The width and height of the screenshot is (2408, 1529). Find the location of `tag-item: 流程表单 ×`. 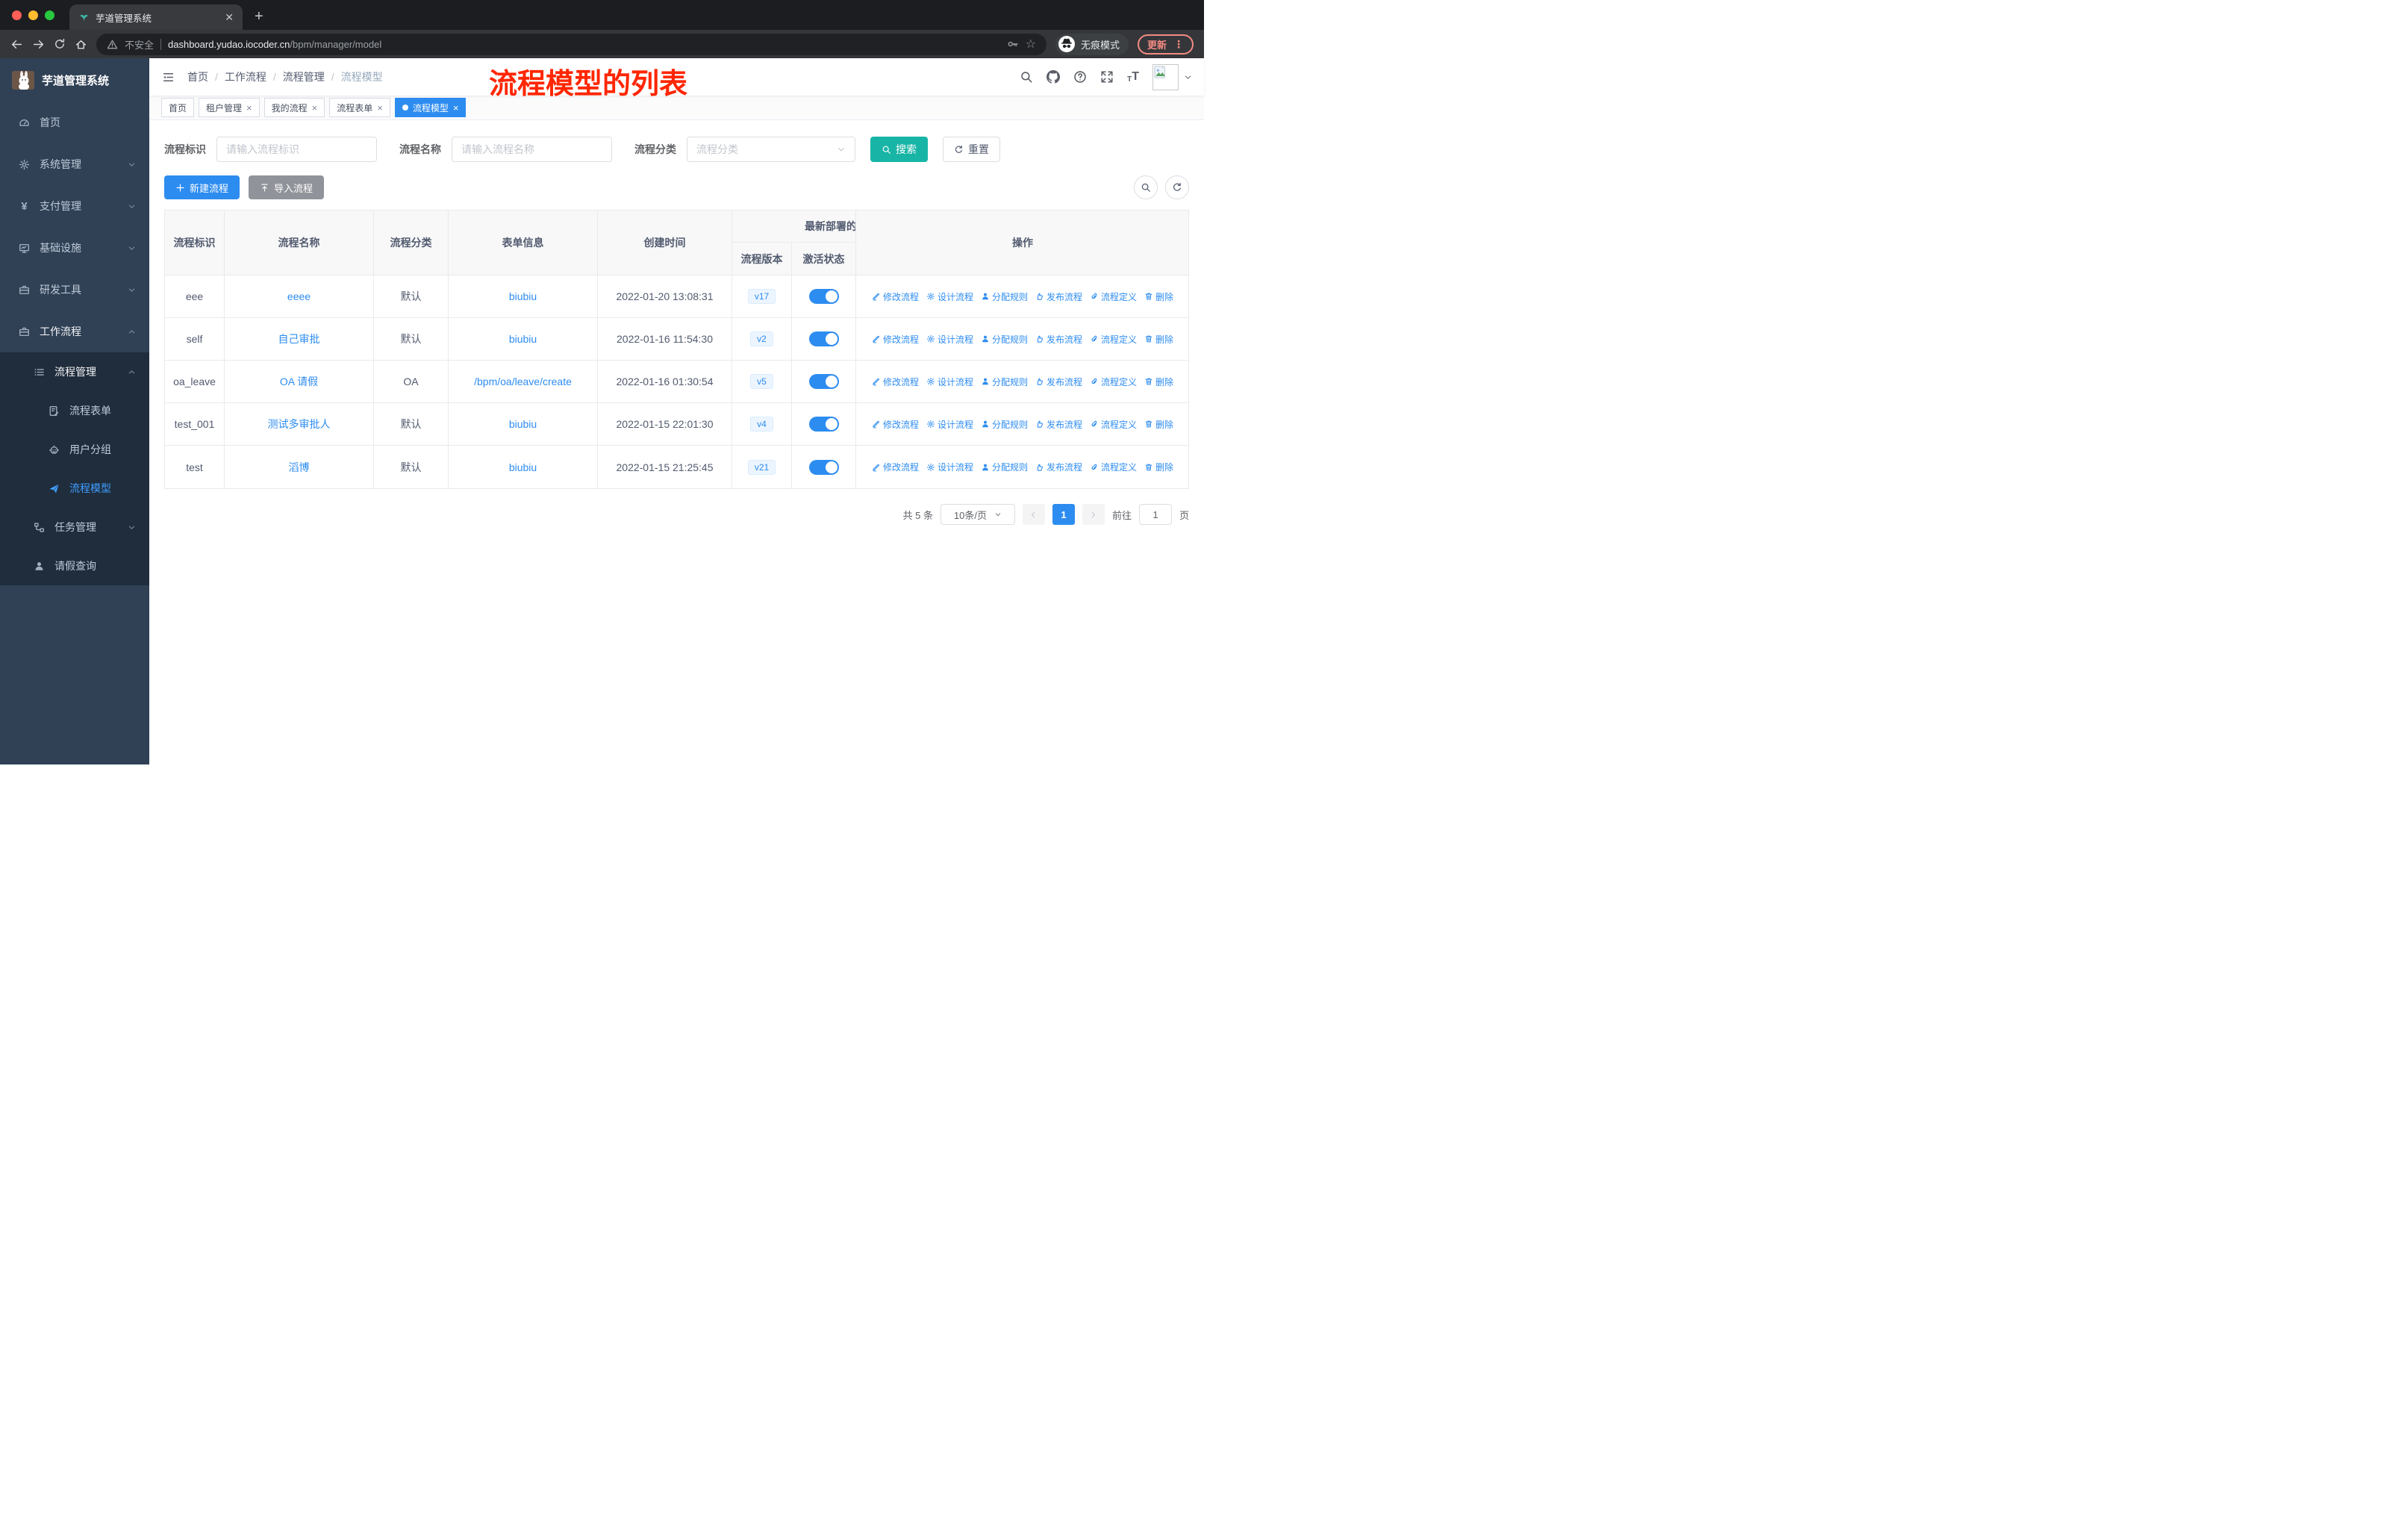

tag-item: 流程表单 × is located at coordinates (359, 107).